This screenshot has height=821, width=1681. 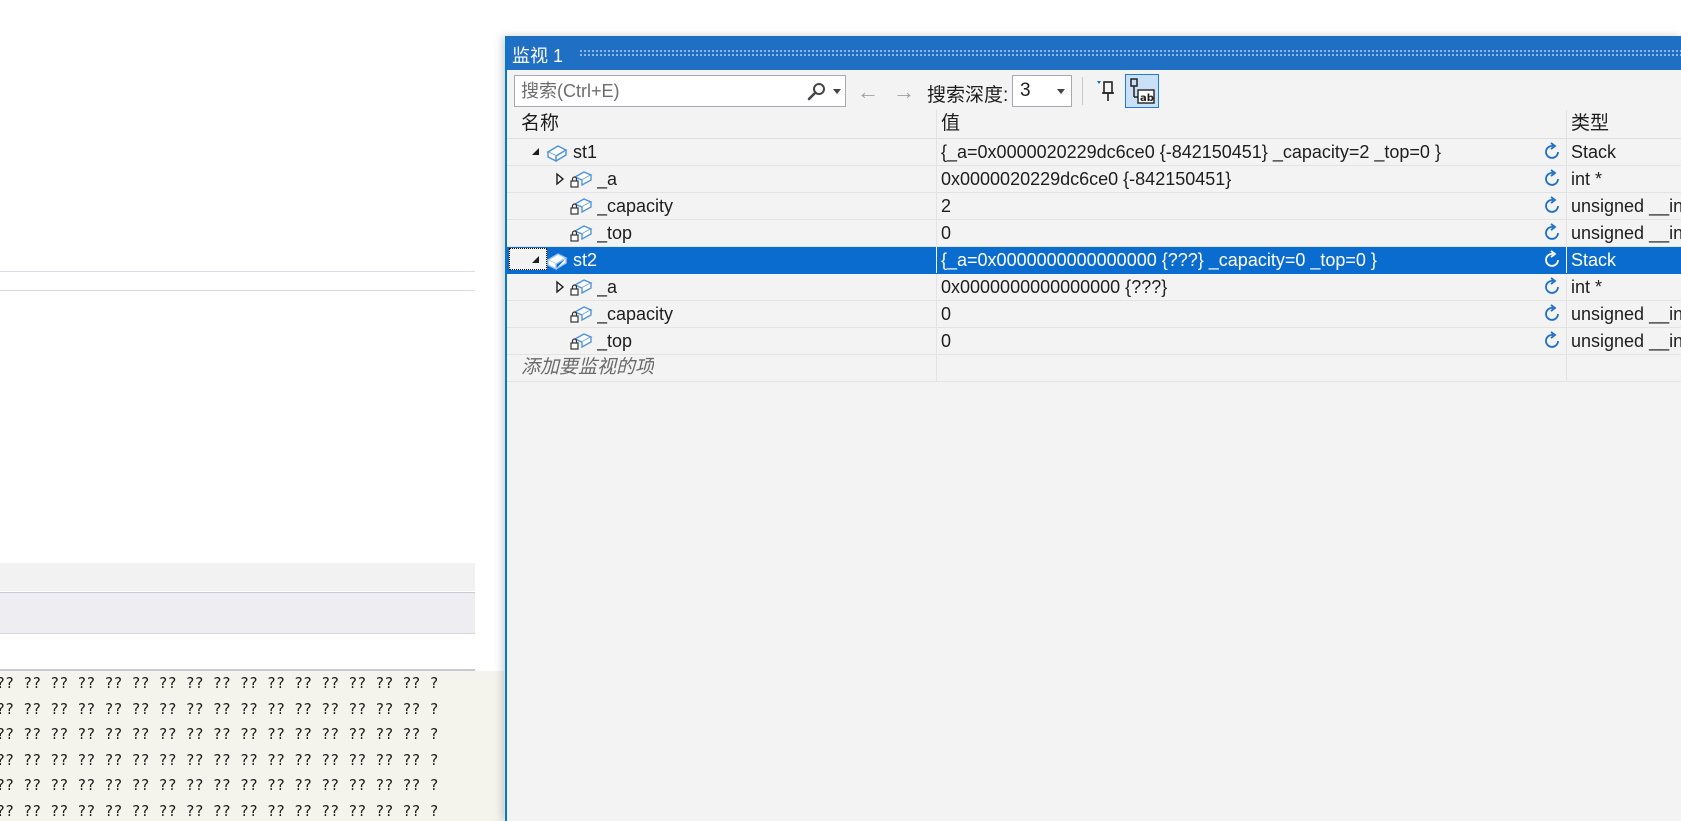 What do you see at coordinates (557, 262) in the screenshot?
I see `object-icon` at bounding box center [557, 262].